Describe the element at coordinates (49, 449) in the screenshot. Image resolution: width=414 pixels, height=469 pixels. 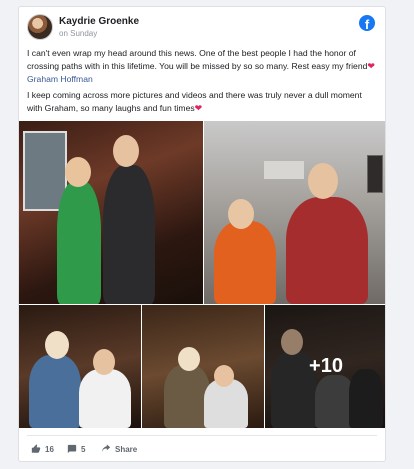
I see `like-count: 16` at that location.